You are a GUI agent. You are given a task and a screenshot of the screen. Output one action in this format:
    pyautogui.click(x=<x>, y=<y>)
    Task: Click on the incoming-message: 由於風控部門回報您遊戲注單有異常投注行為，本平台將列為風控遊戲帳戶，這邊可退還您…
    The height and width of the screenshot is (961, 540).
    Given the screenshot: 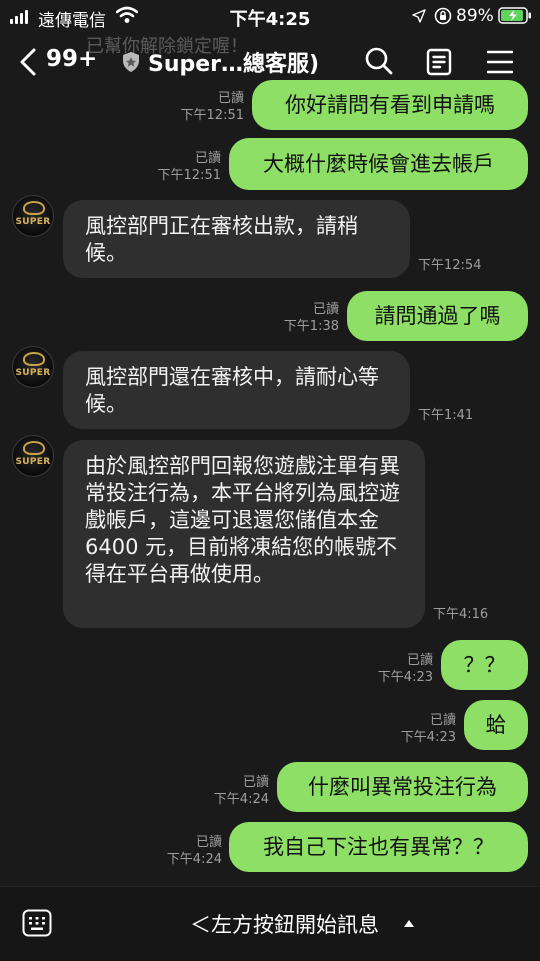 What is the action you would take?
    pyautogui.click(x=244, y=534)
    